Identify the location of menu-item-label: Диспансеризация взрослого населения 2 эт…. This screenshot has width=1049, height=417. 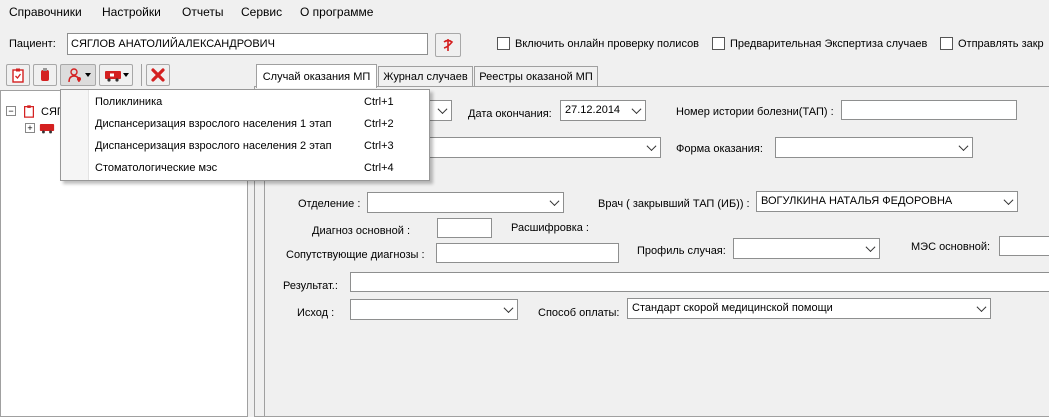
(213, 146).